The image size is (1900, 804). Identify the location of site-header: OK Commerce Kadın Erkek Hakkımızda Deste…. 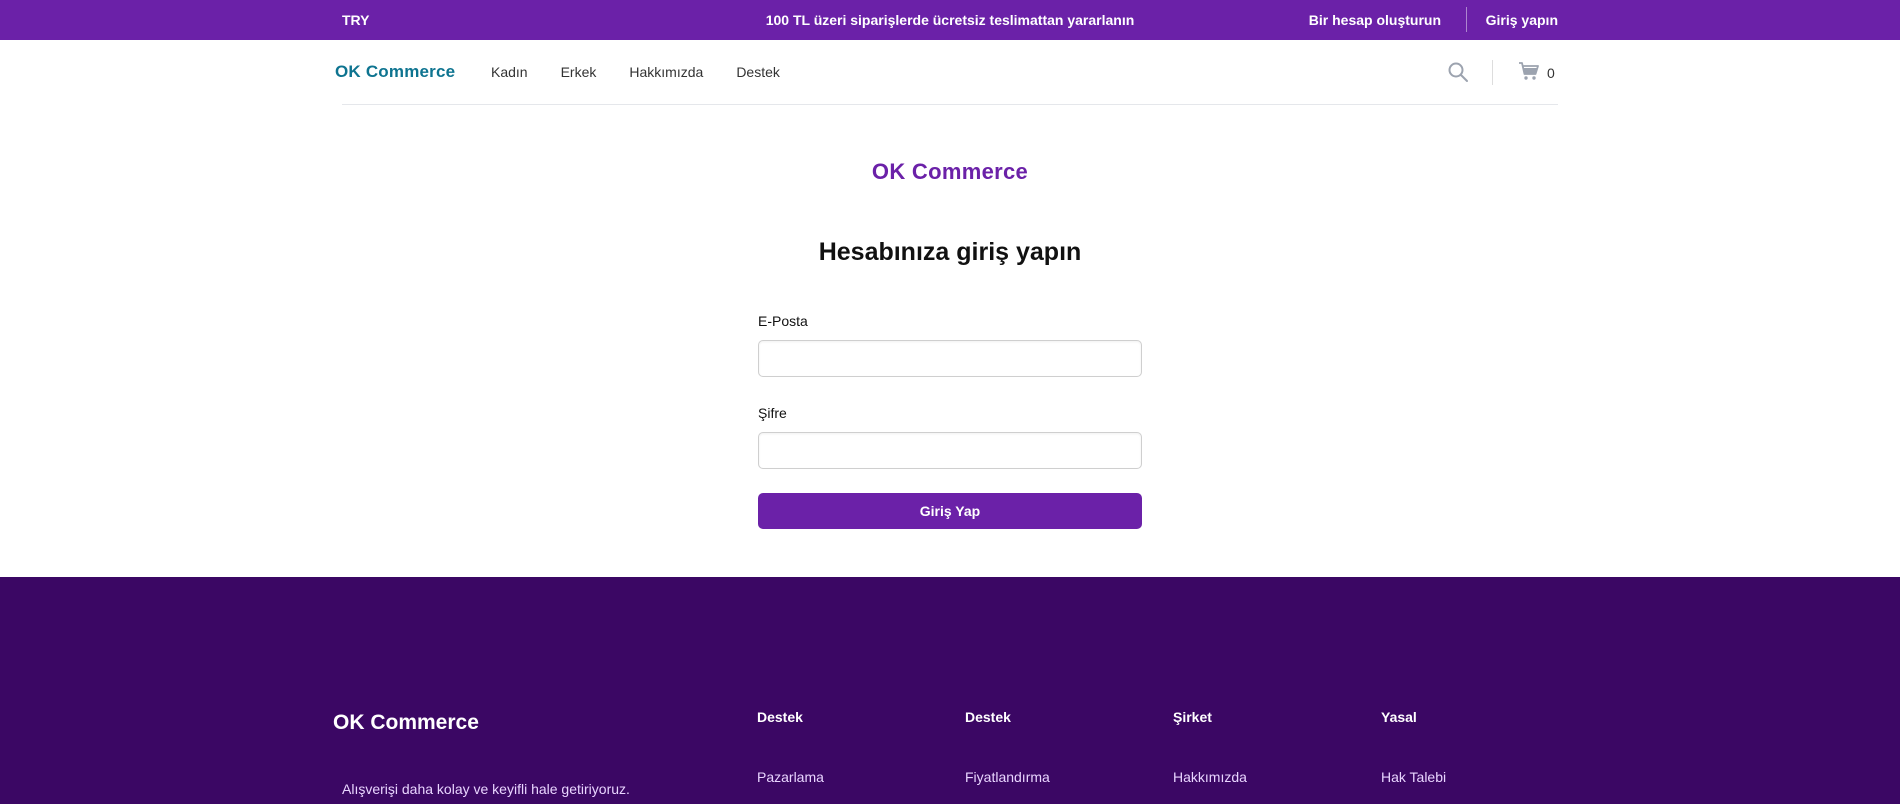
(950, 72).